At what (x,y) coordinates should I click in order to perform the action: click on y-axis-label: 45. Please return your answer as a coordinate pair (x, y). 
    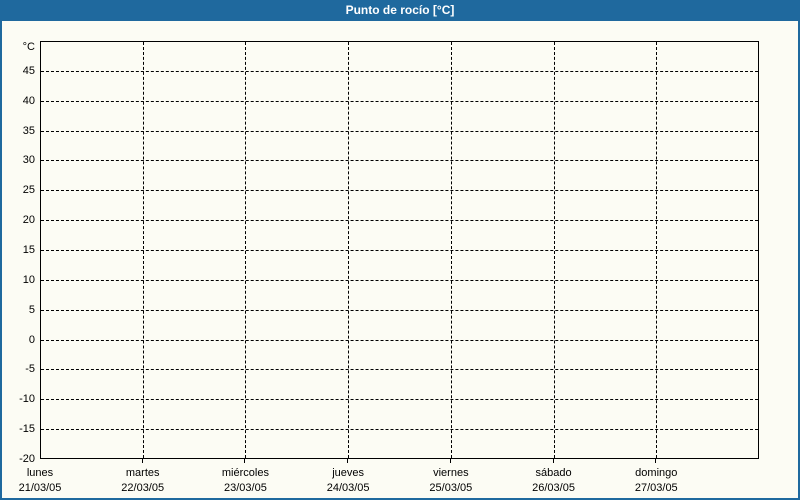
    Looking at the image, I should click on (28, 70).